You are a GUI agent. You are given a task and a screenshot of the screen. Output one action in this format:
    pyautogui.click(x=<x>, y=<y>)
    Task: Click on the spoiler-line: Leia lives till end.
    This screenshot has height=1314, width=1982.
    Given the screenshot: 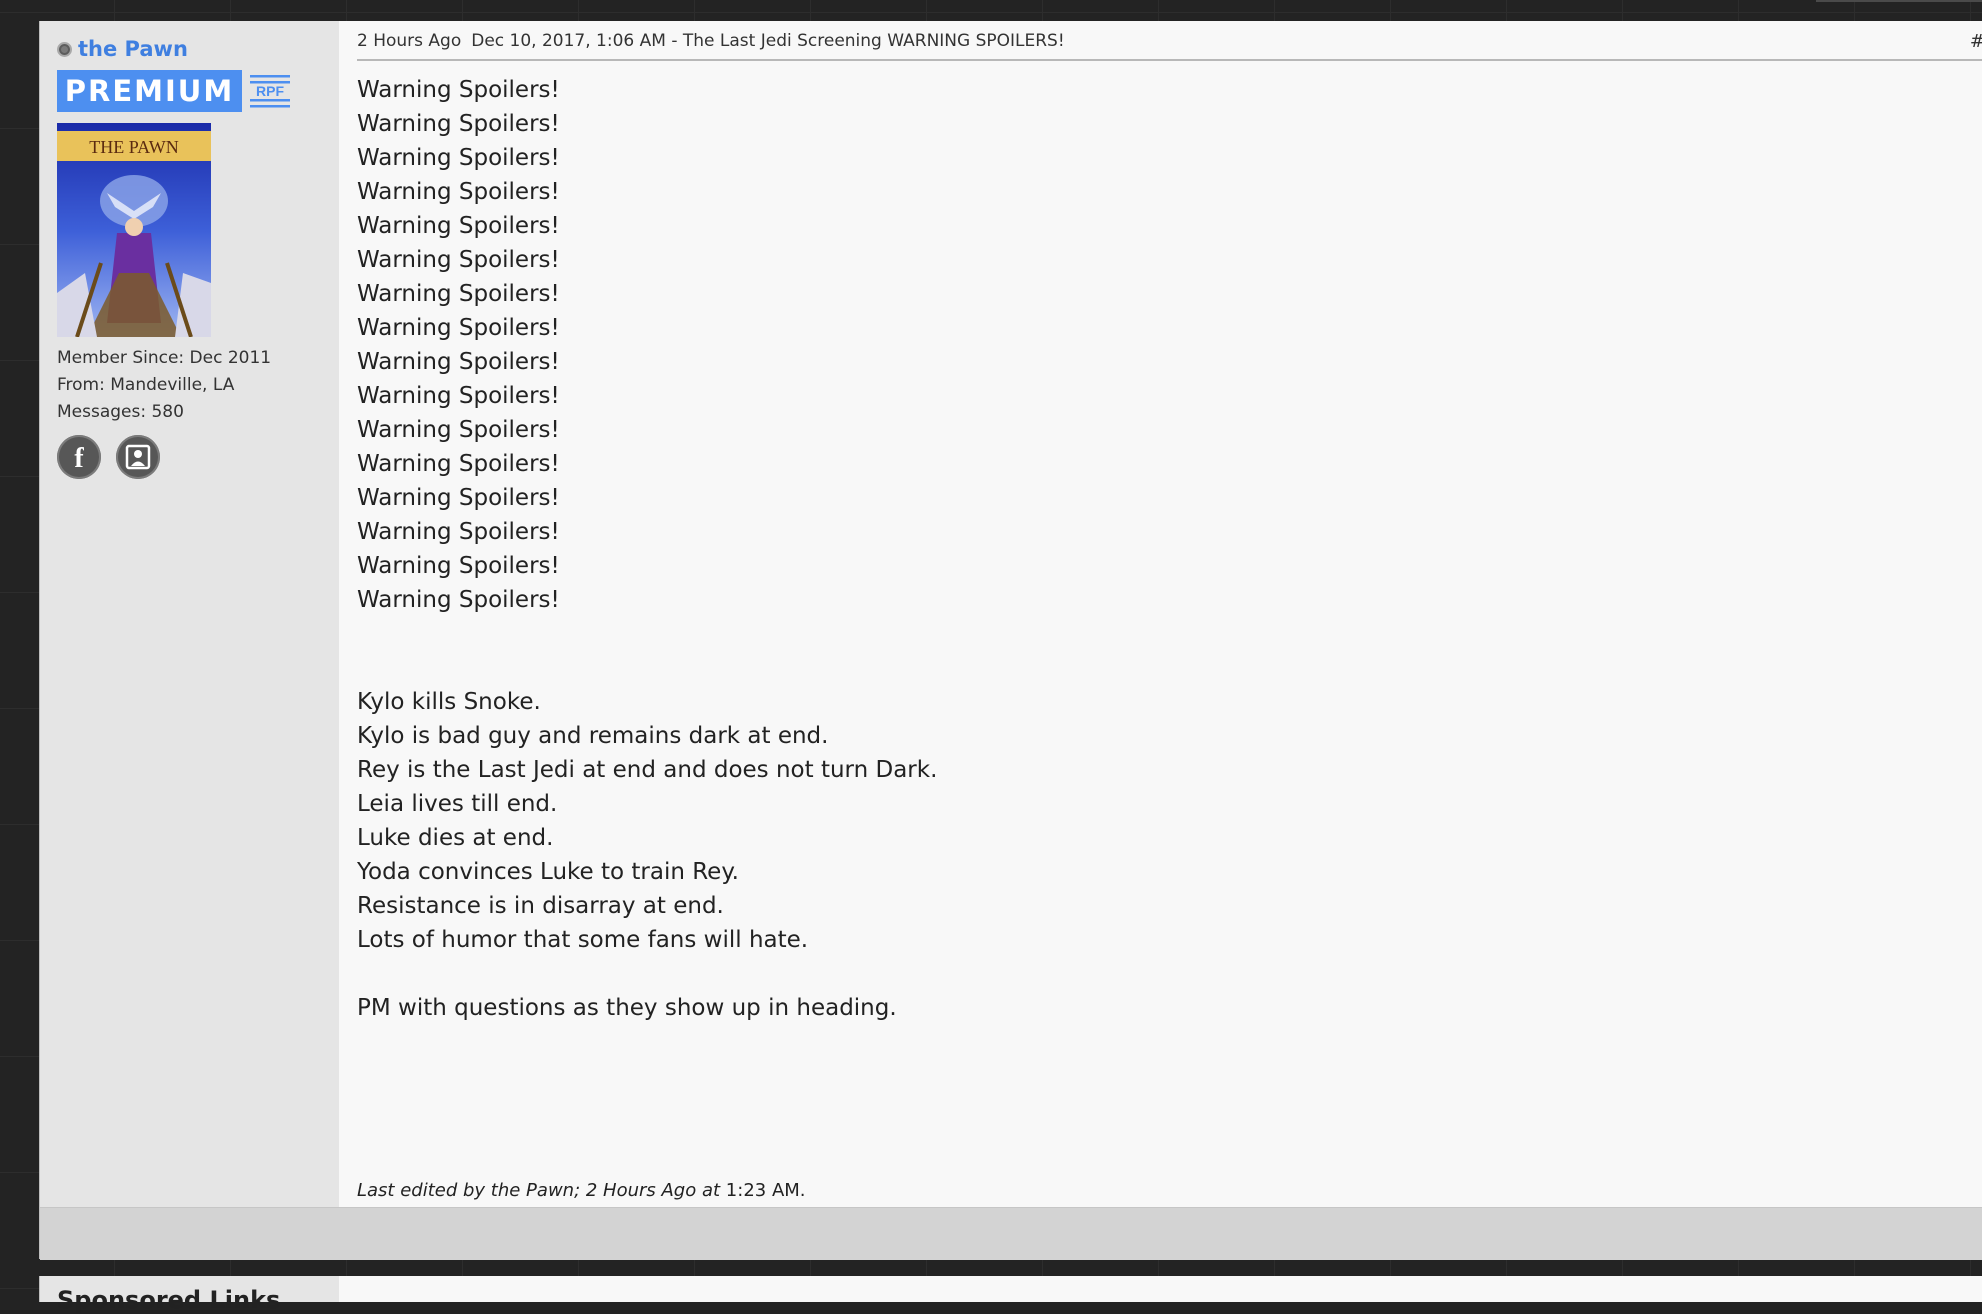 What is the action you would take?
    pyautogui.click(x=457, y=804)
    